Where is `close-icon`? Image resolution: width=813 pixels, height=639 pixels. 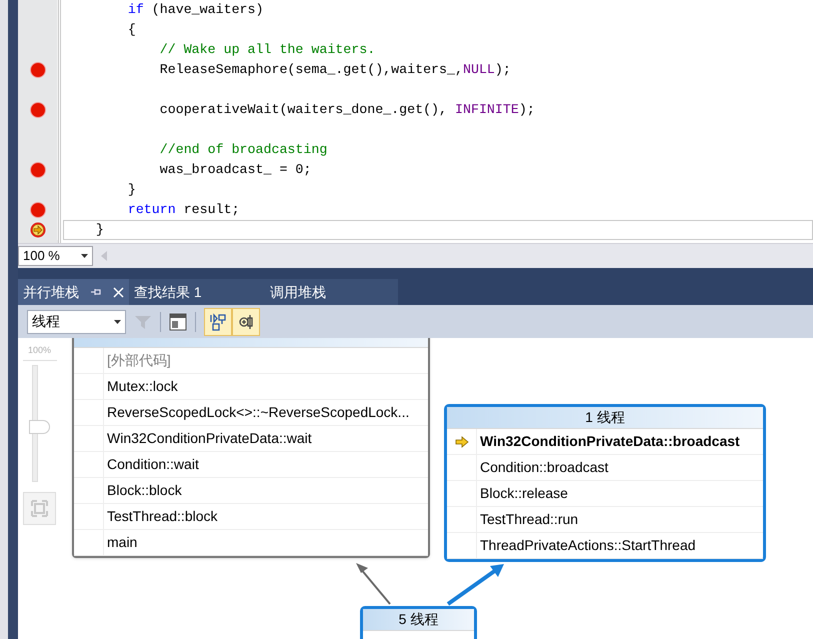
close-icon is located at coordinates (118, 292).